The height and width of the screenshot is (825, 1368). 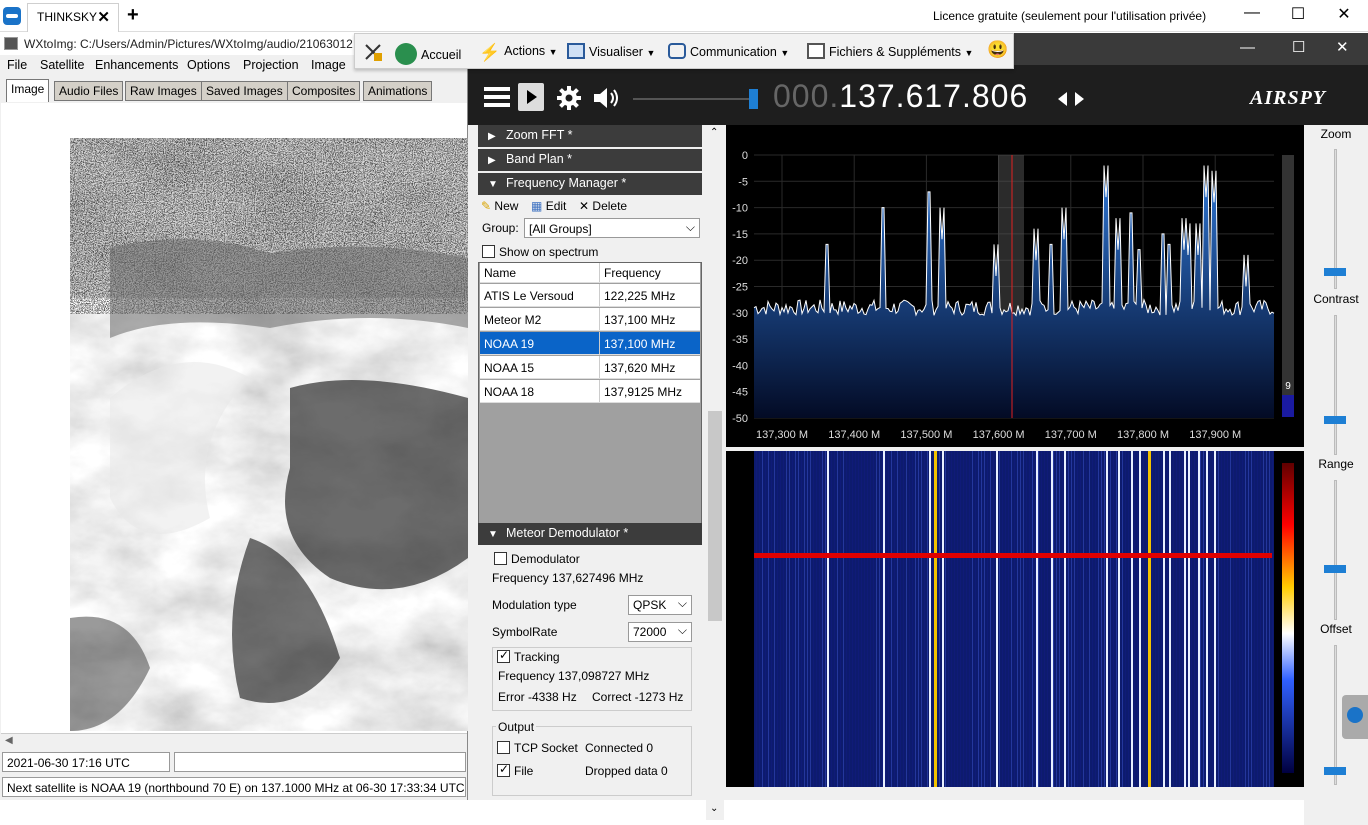 I want to click on range-slider-thumb, so click(x=1335, y=569).